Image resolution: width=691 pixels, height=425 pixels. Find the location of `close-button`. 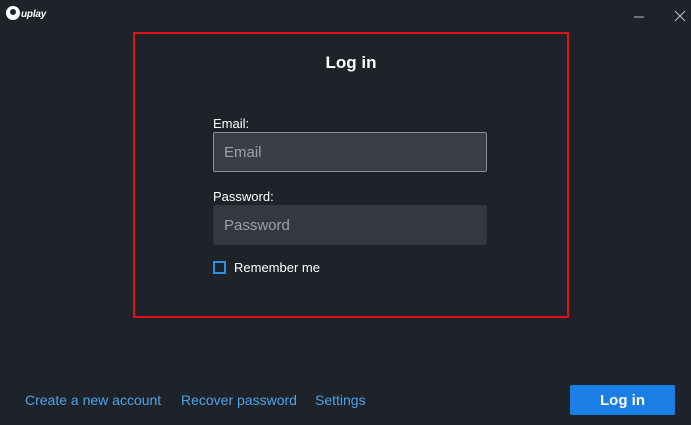

close-button is located at coordinates (681, 16).